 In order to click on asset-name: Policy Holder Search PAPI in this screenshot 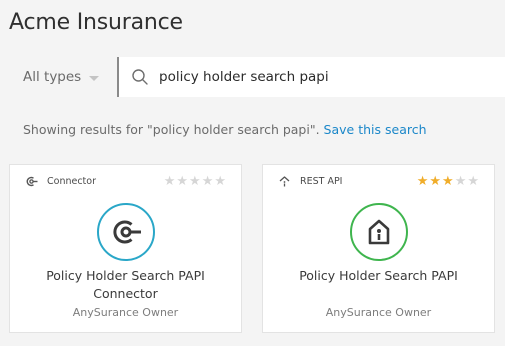, I will do `click(378, 275)`.